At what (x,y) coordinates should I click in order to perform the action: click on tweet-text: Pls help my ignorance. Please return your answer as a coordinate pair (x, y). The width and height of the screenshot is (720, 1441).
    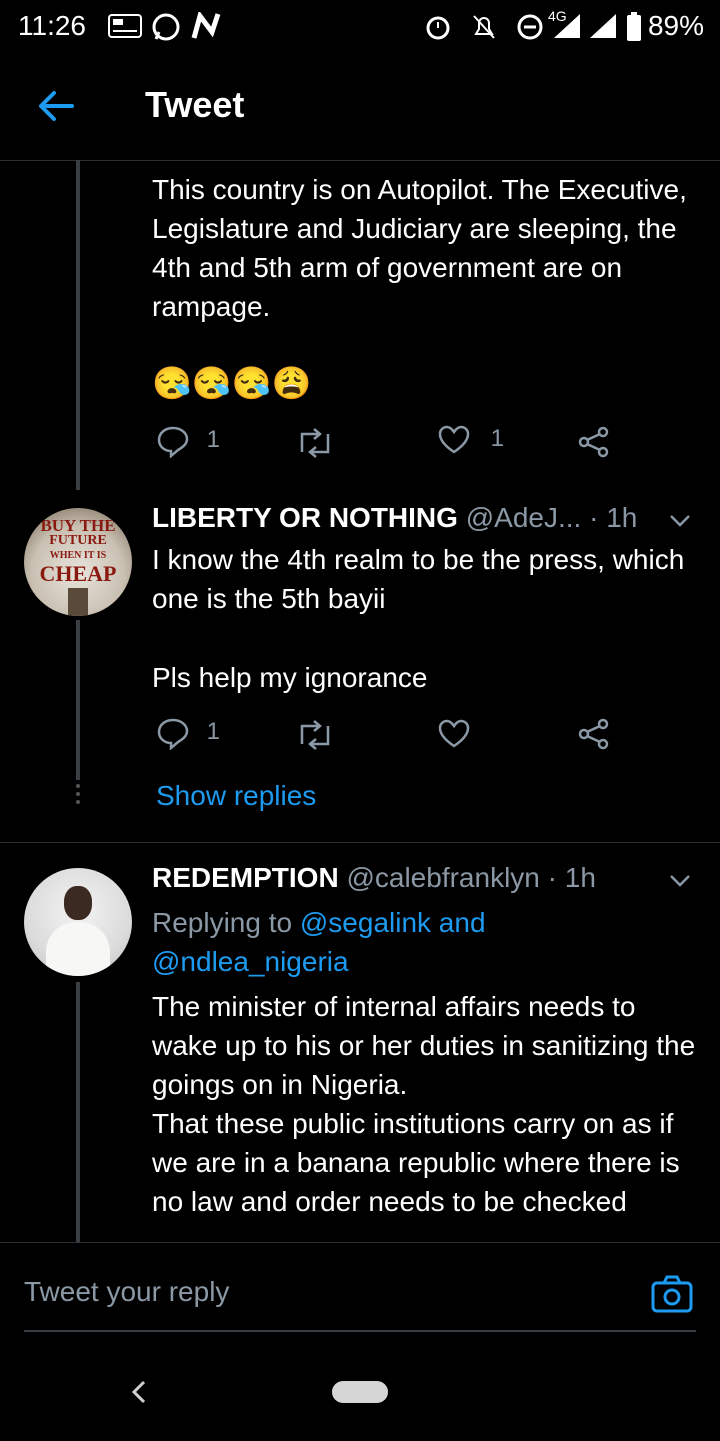
    Looking at the image, I should click on (290, 677).